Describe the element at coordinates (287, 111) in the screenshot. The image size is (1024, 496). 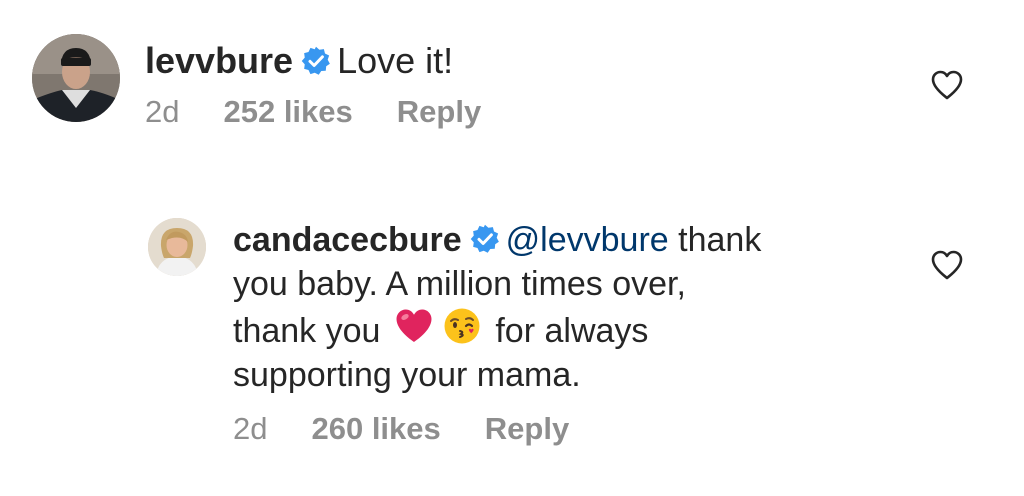
I see `comment-likes: 252 likes` at that location.